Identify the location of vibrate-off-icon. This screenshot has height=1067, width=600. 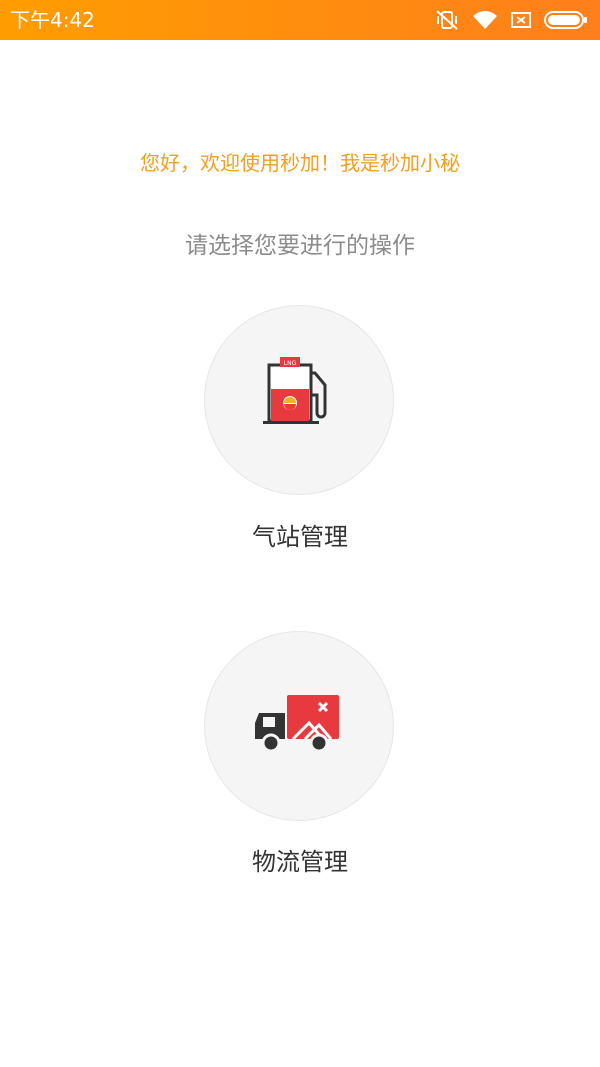
(447, 20).